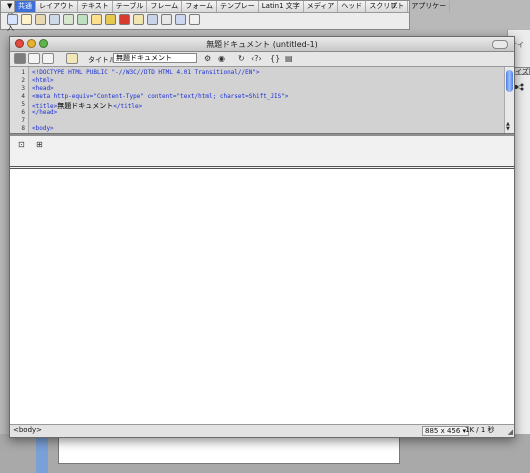 This screenshot has width=530, height=473. Describe the element at coordinates (509, 81) in the screenshot. I see `scrollbar-thumb` at that location.